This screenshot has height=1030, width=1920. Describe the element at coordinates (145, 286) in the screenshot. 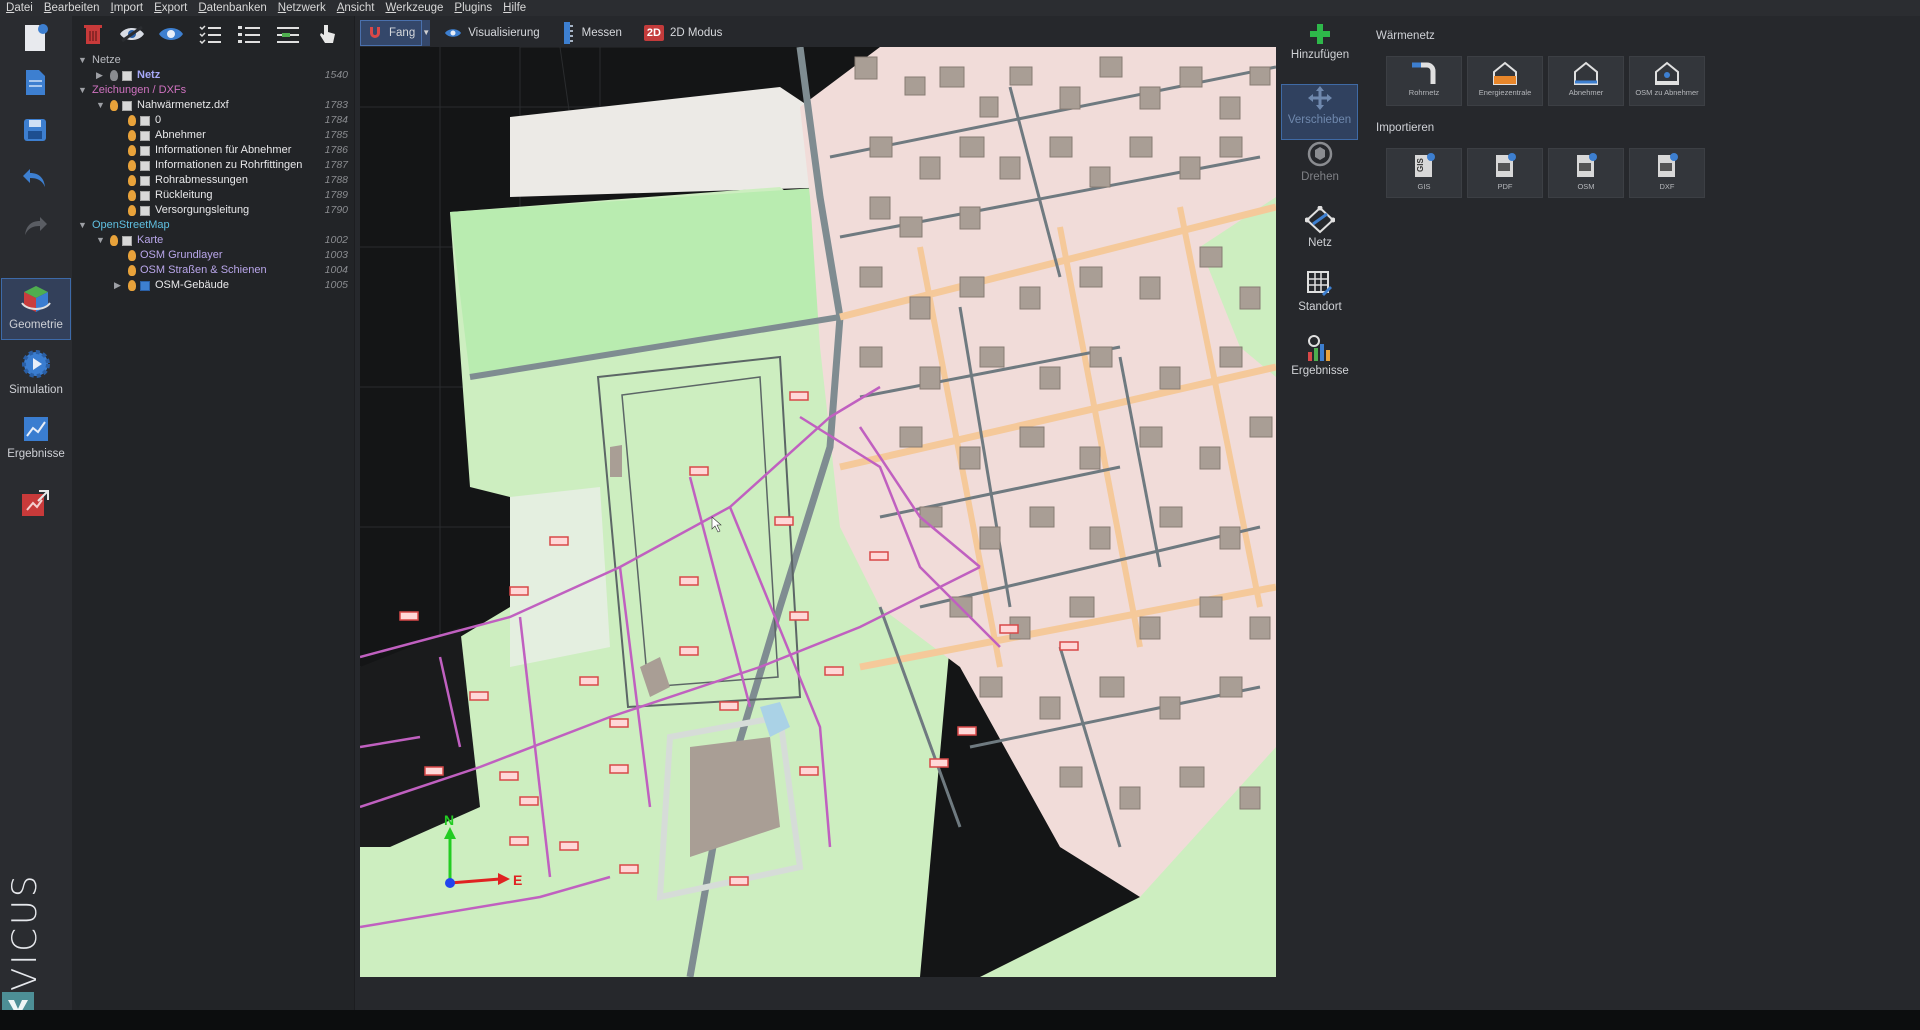

I see `building-layer-icon` at that location.